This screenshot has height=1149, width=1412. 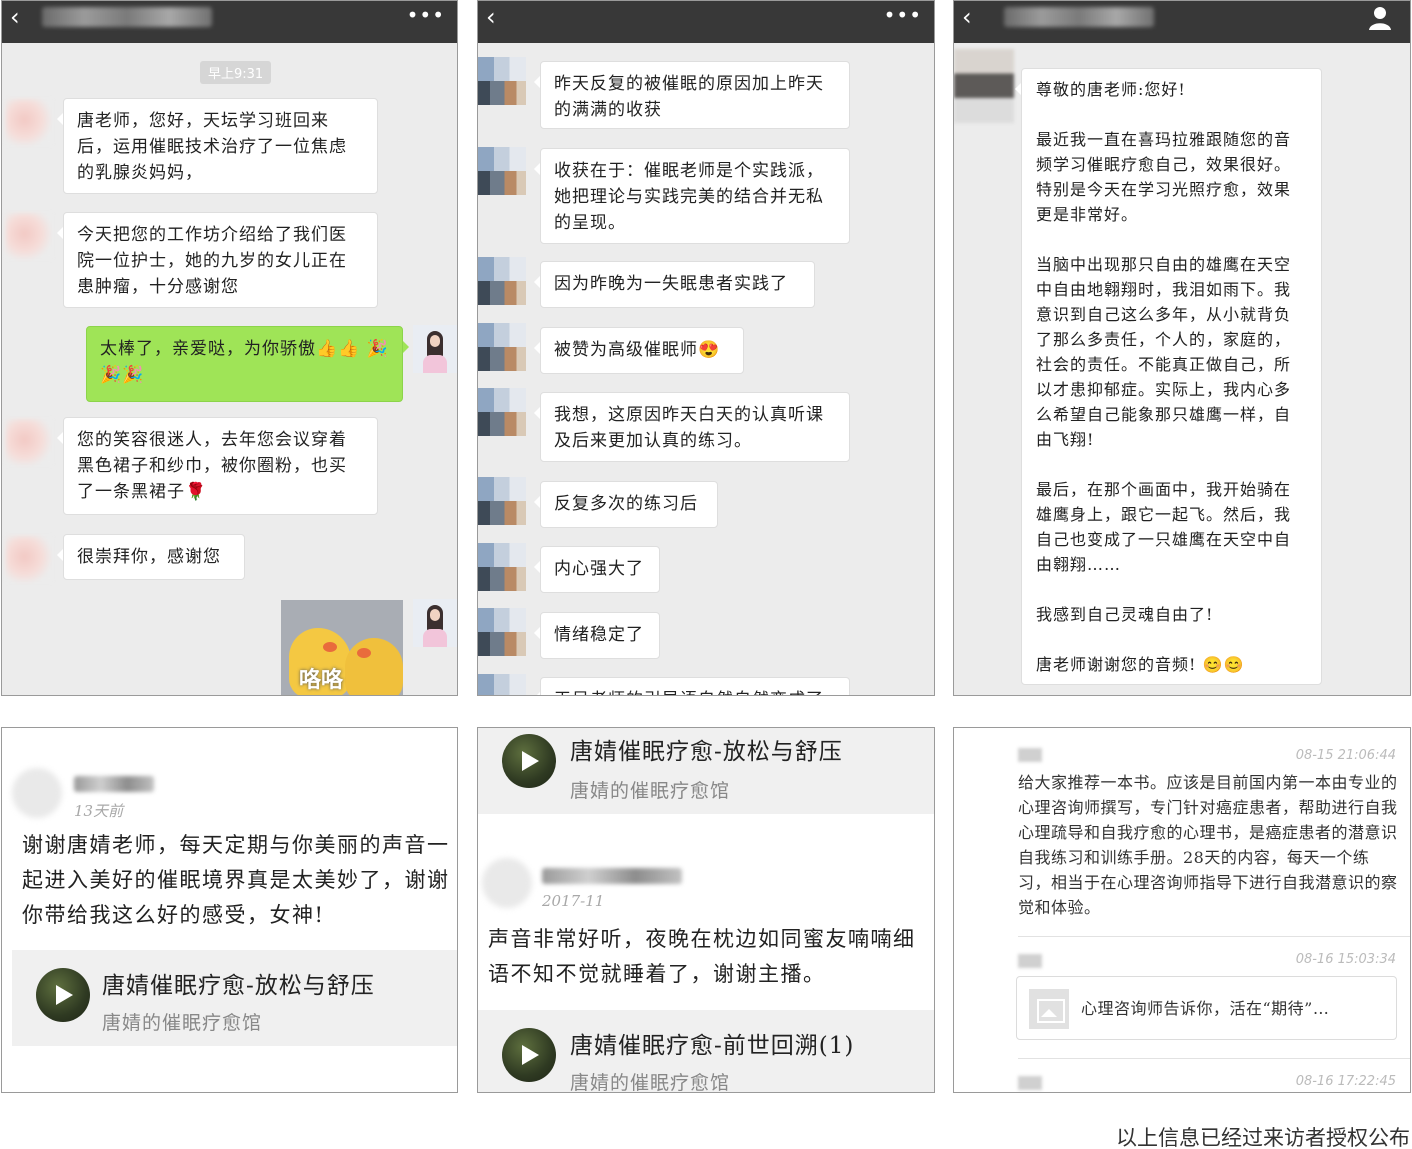 What do you see at coordinates (1345, 1081) in the screenshot?
I see `note-timestamp: 08-16 17:22:45` at bounding box center [1345, 1081].